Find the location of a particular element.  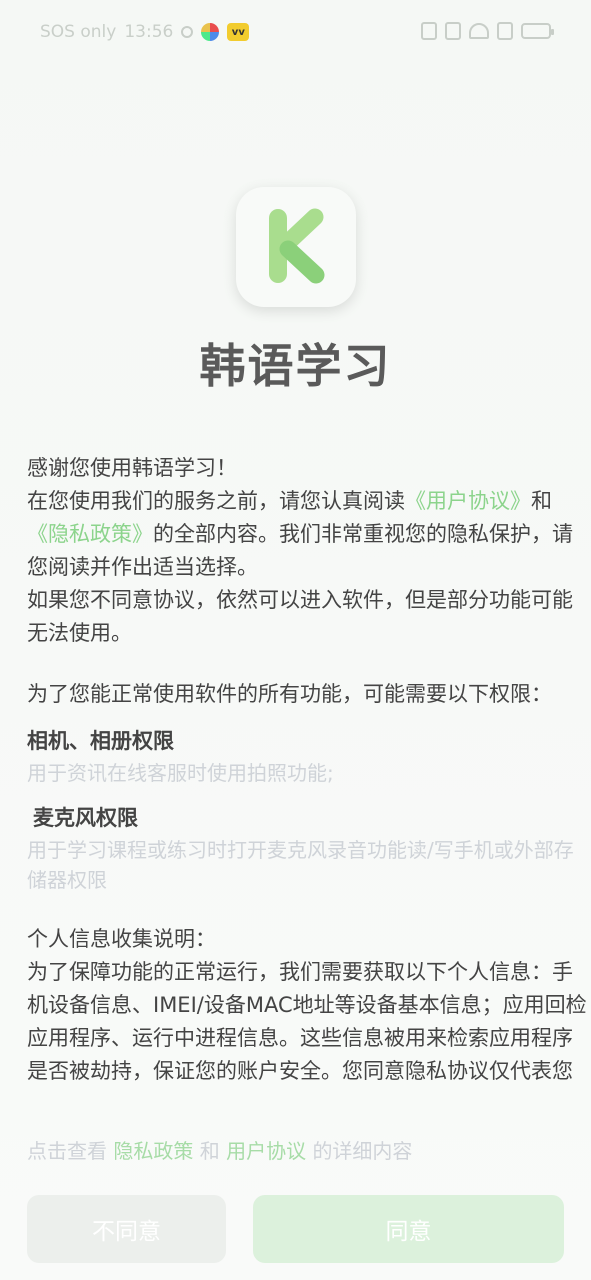

intro-line3: 如果您不同意协议，依然可以进入软件，但是部分功能可能无法使用。 is located at coordinates (300, 616).